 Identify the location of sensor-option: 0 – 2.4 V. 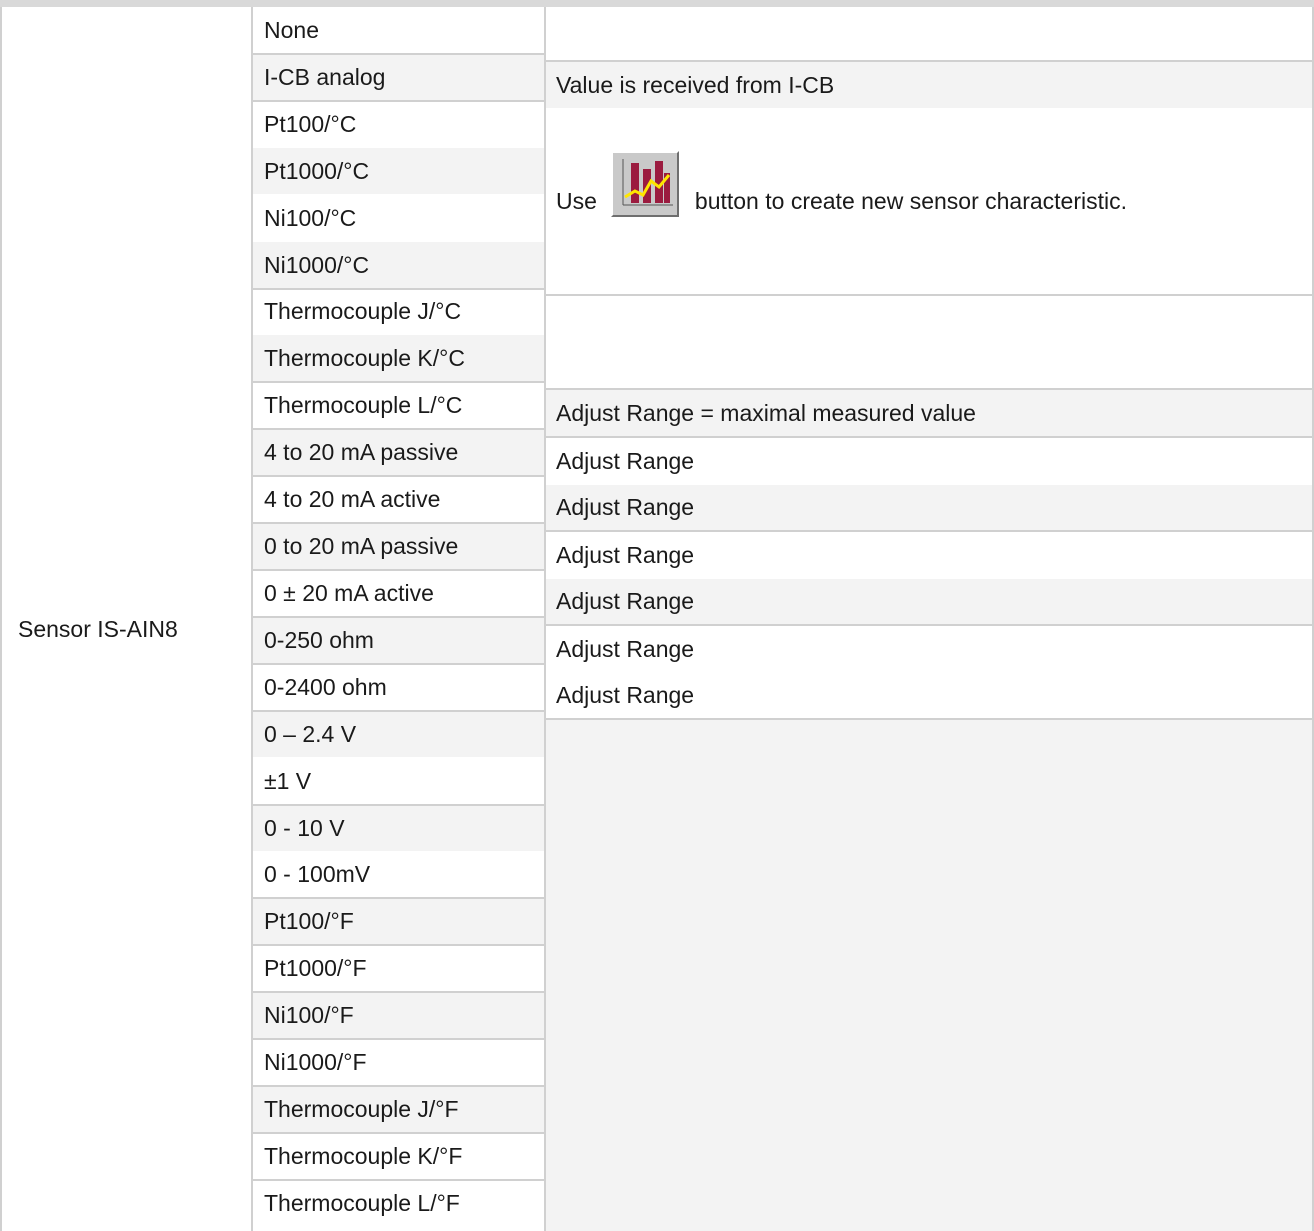
(399, 734).